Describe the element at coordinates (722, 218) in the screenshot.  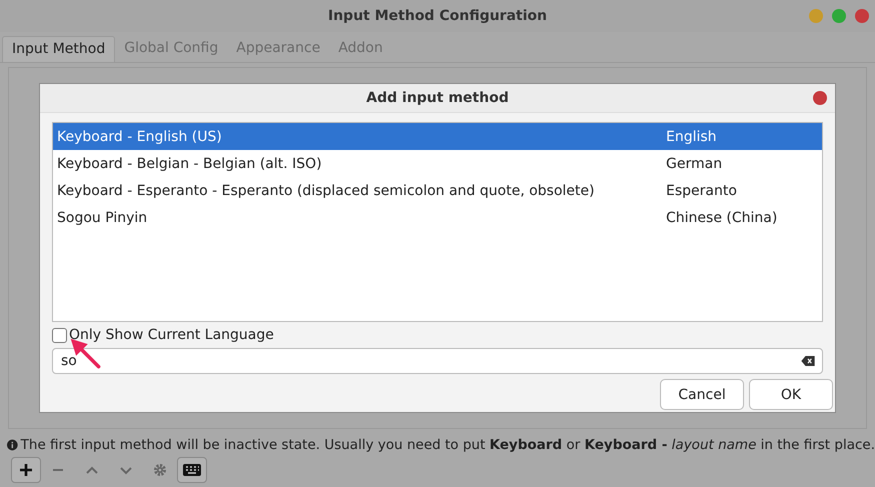
I see `language-name: Chinese (China)` at that location.